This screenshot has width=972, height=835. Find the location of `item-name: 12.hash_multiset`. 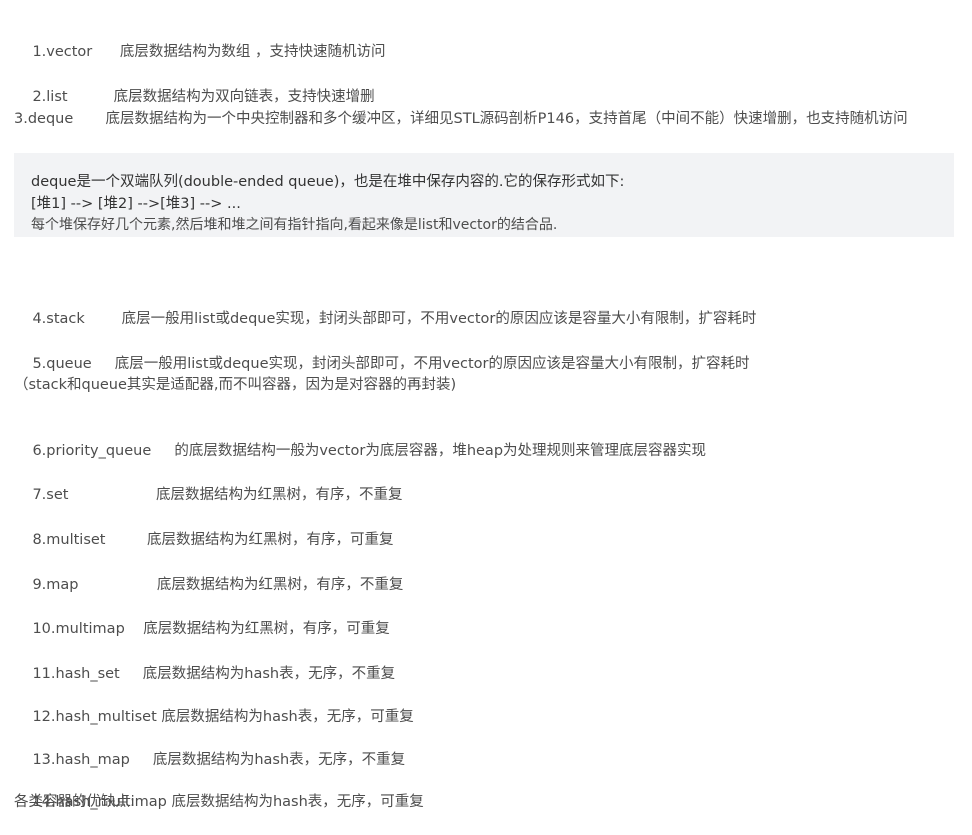

item-name: 12.hash_multiset is located at coordinates (94, 717).